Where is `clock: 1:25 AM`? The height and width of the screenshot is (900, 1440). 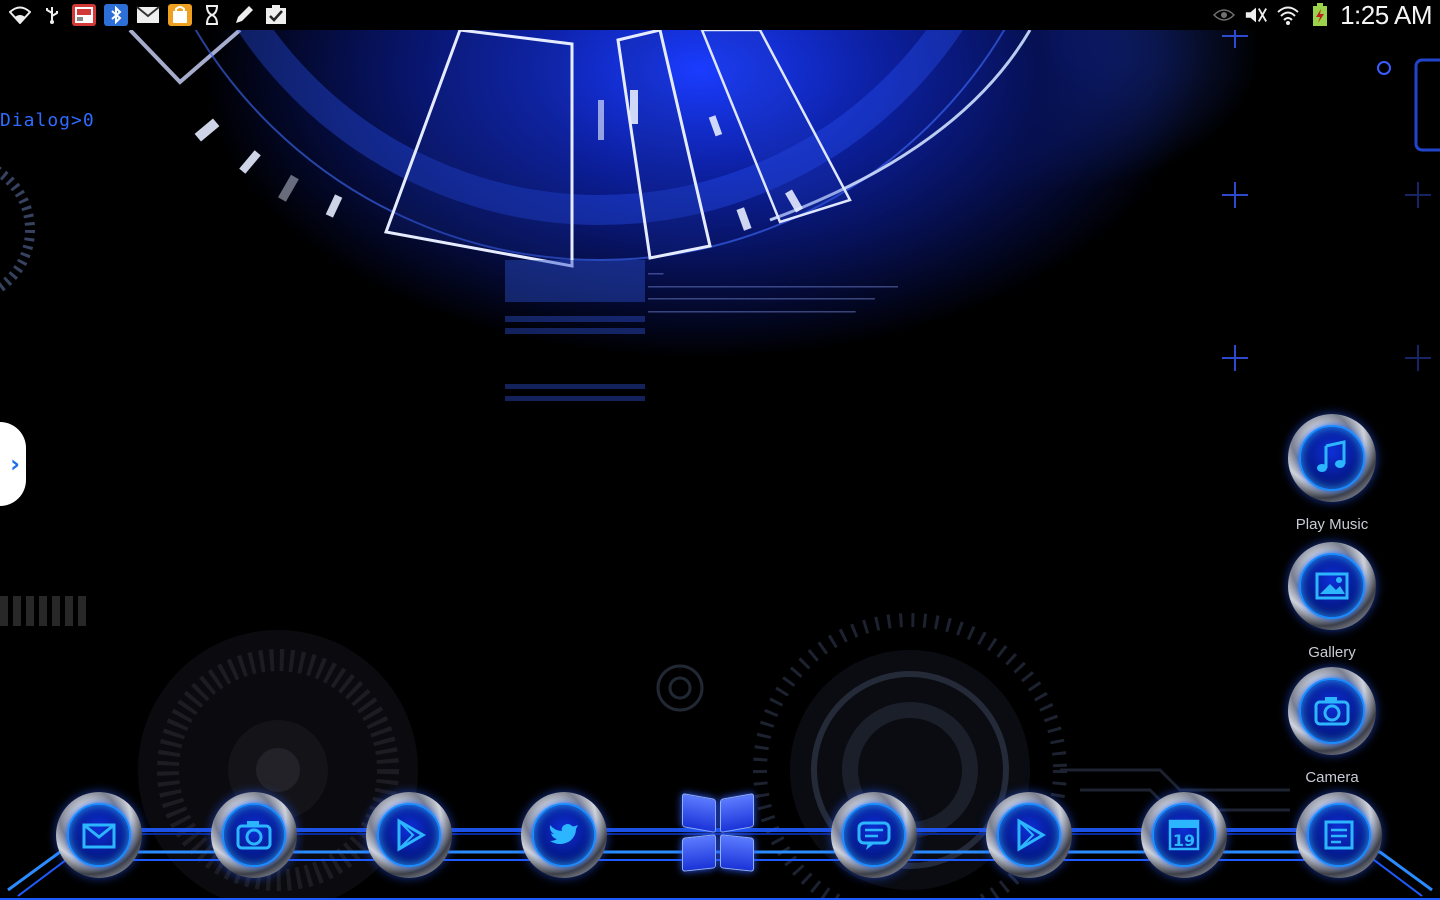 clock: 1:25 AM is located at coordinates (1386, 15).